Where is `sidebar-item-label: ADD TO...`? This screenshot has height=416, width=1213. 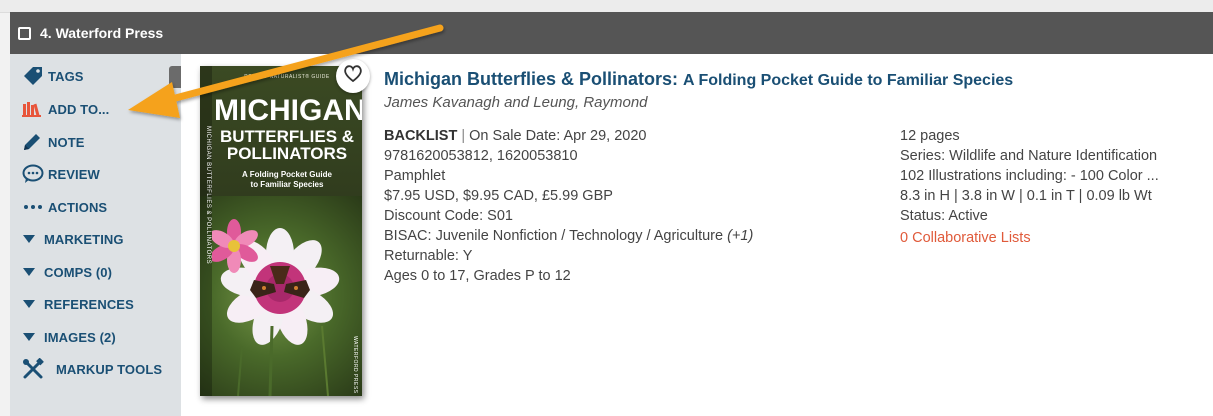
sidebar-item-label: ADD TO... is located at coordinates (79, 109).